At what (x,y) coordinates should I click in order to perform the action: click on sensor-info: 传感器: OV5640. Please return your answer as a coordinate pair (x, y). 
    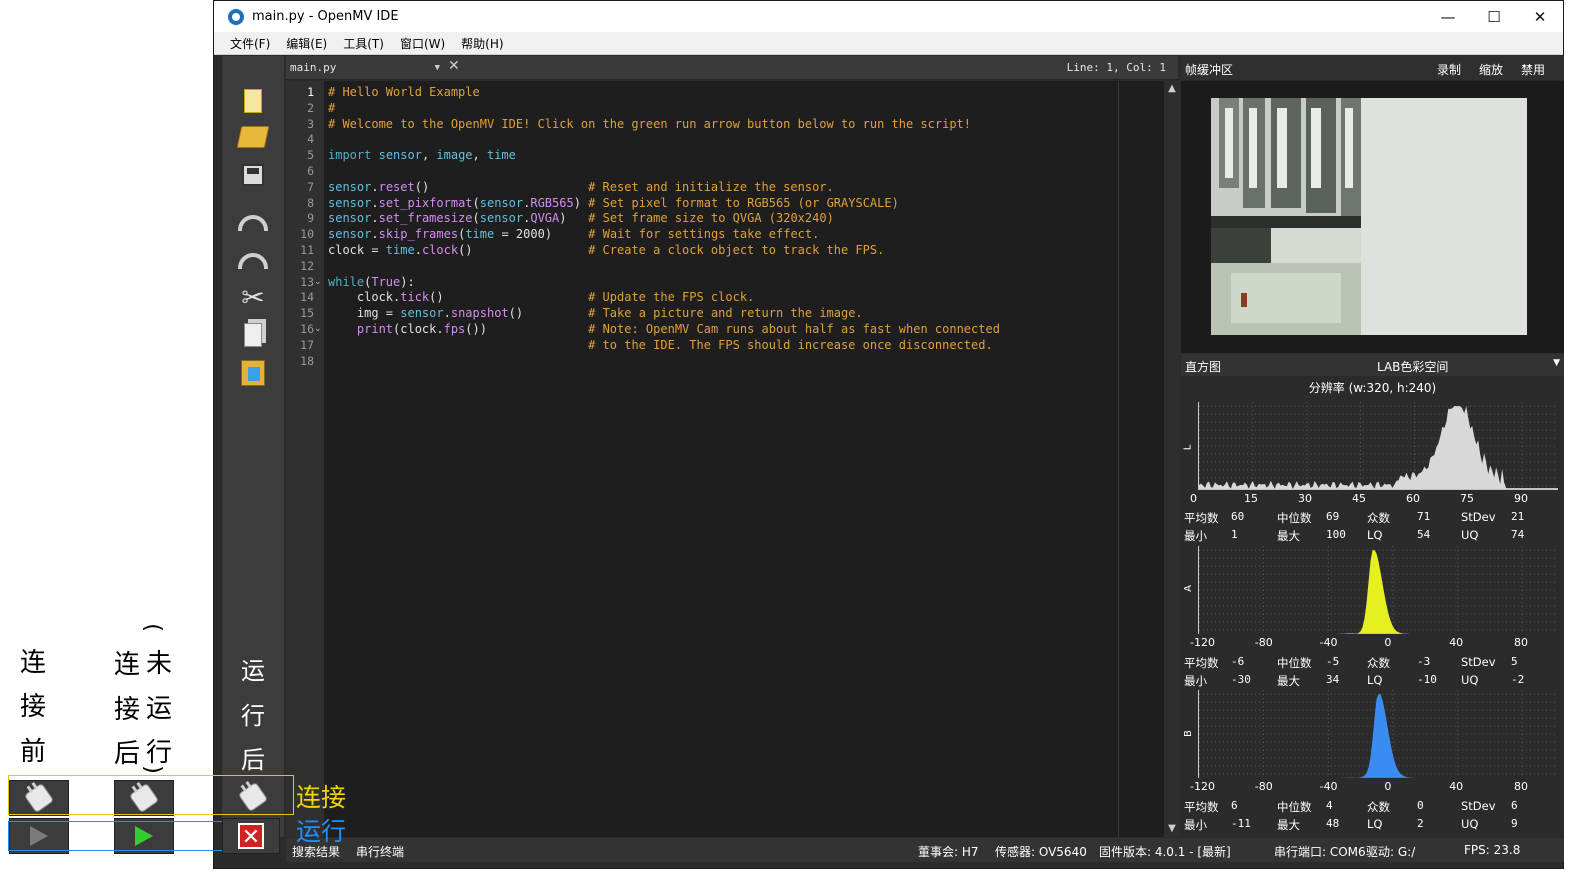
    Looking at the image, I should click on (1041, 852).